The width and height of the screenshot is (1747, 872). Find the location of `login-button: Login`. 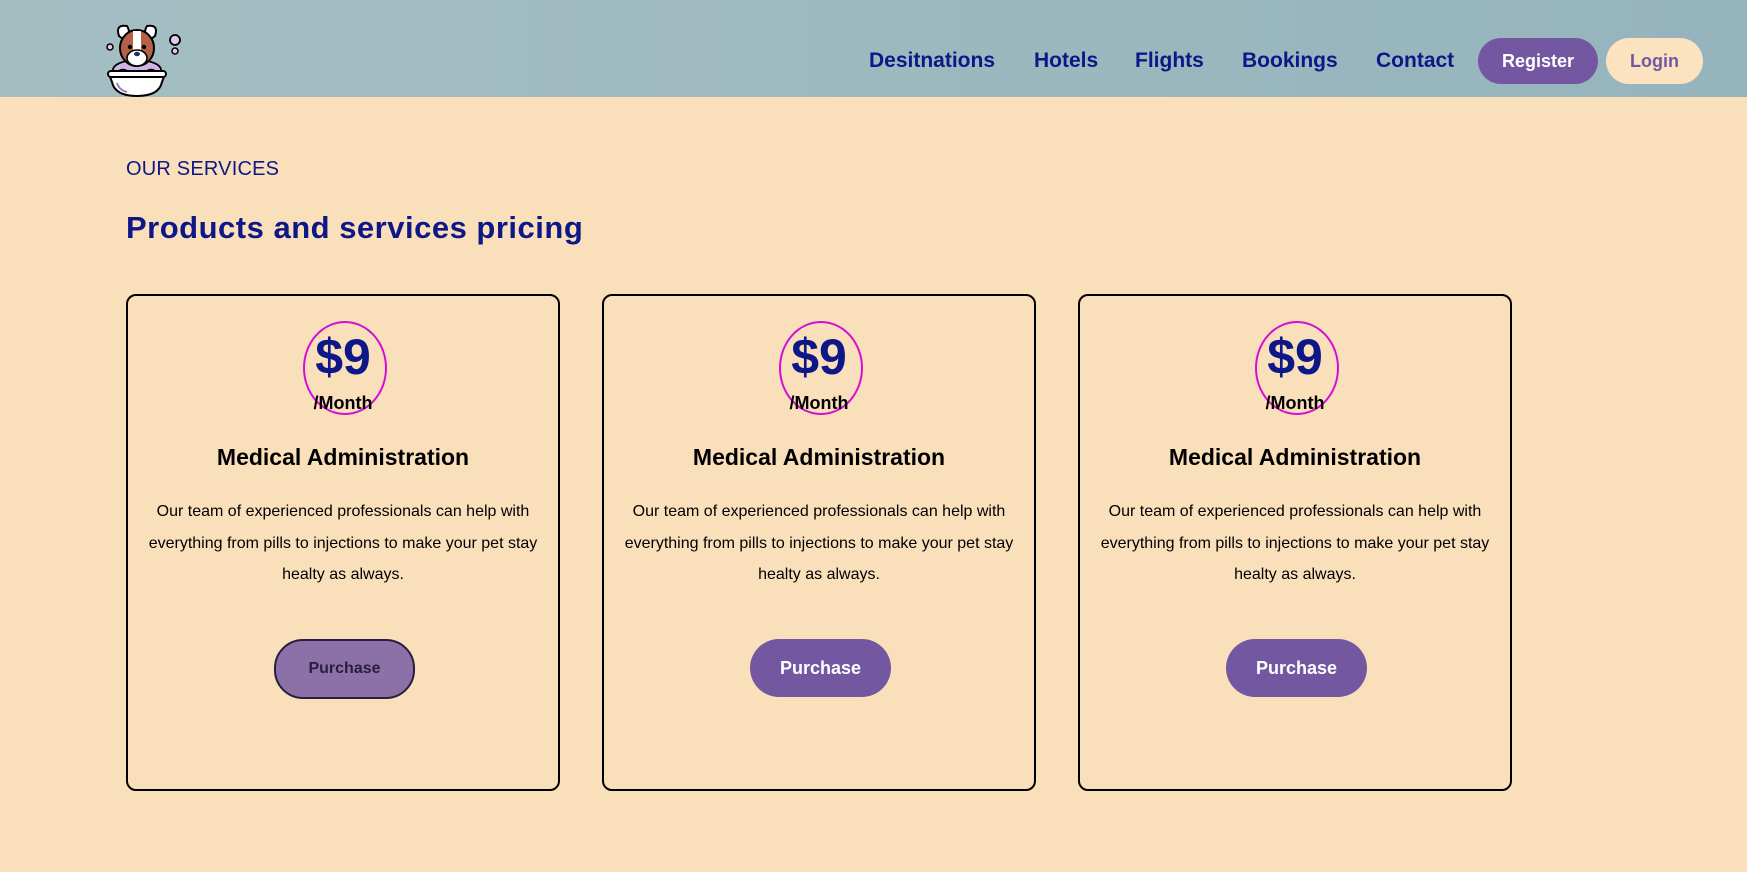

login-button: Login is located at coordinates (1654, 61).